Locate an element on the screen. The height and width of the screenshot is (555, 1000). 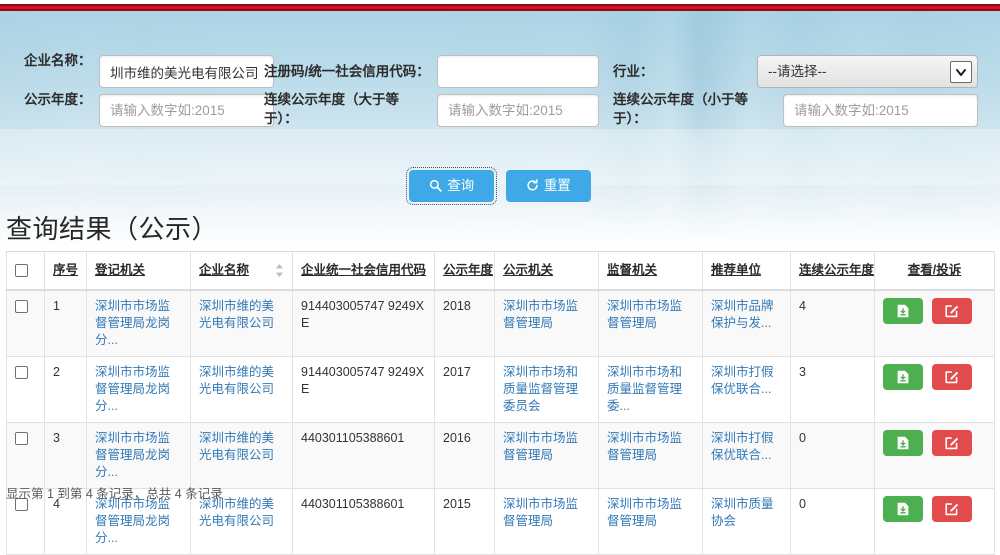
publicity-authority-link: 深圳市市场和质量监督管理委员会 is located at coordinates (540, 389).